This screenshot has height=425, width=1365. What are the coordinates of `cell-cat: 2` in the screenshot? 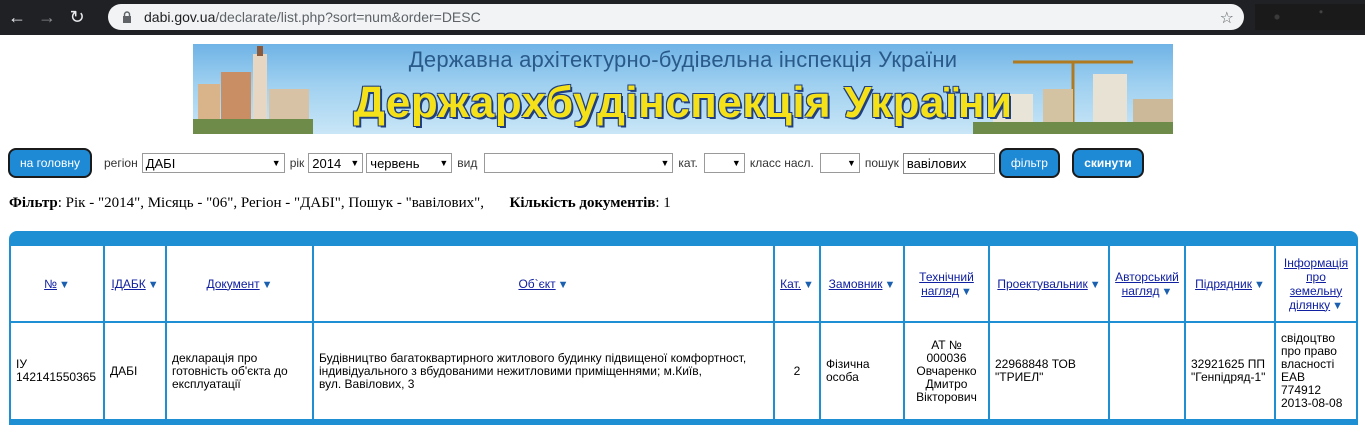 It's located at (797, 371).